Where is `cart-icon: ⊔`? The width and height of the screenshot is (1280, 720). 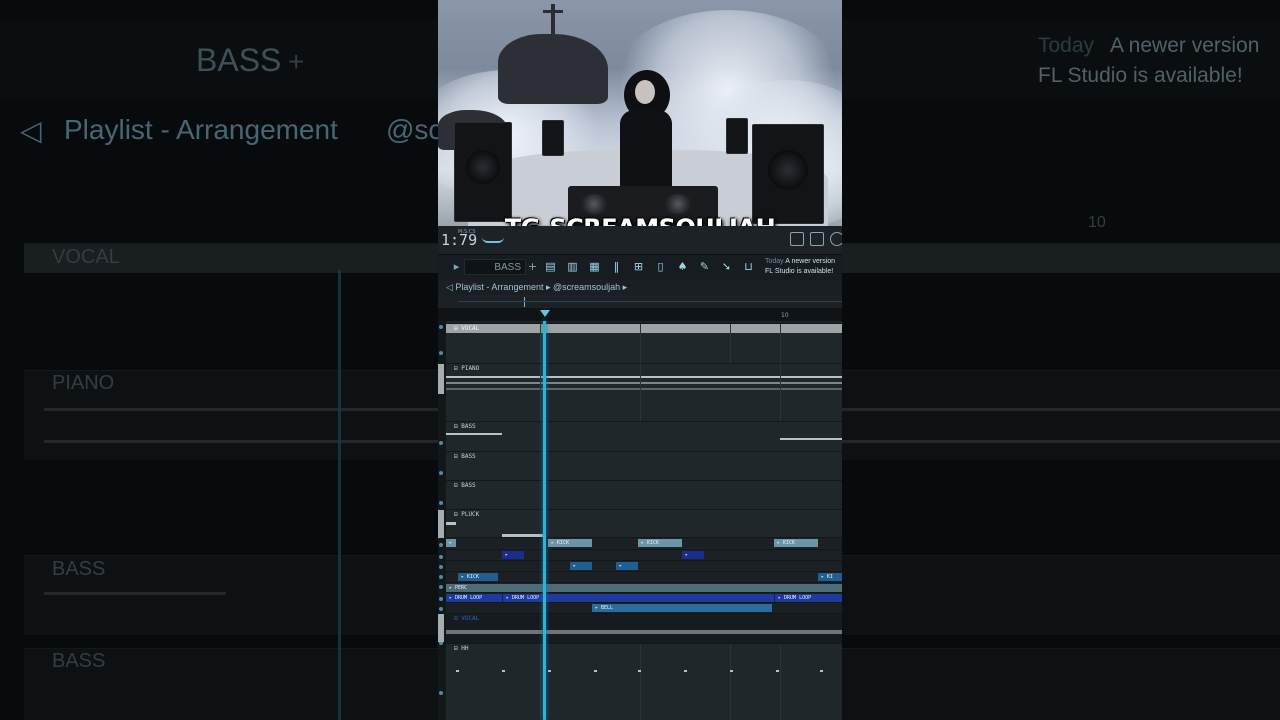 cart-icon: ⊔ is located at coordinates (748, 267).